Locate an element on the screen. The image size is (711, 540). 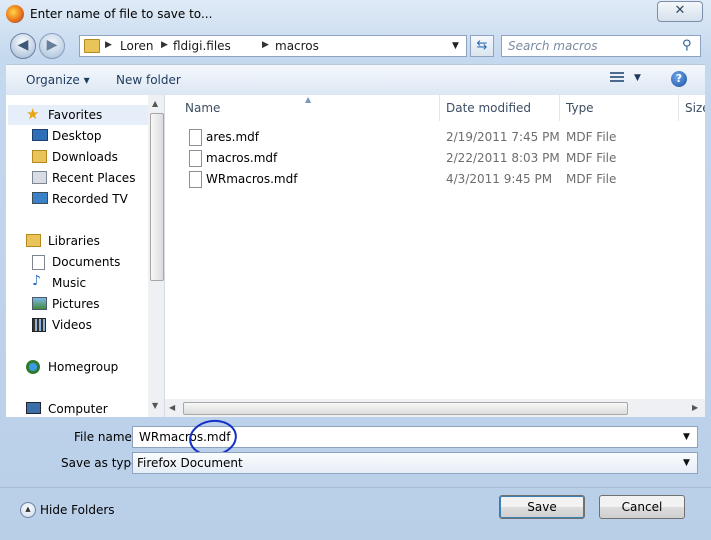
table-row: ares.mdf 2/19/2011 7:45 PM MDF File is located at coordinates (435, 137).